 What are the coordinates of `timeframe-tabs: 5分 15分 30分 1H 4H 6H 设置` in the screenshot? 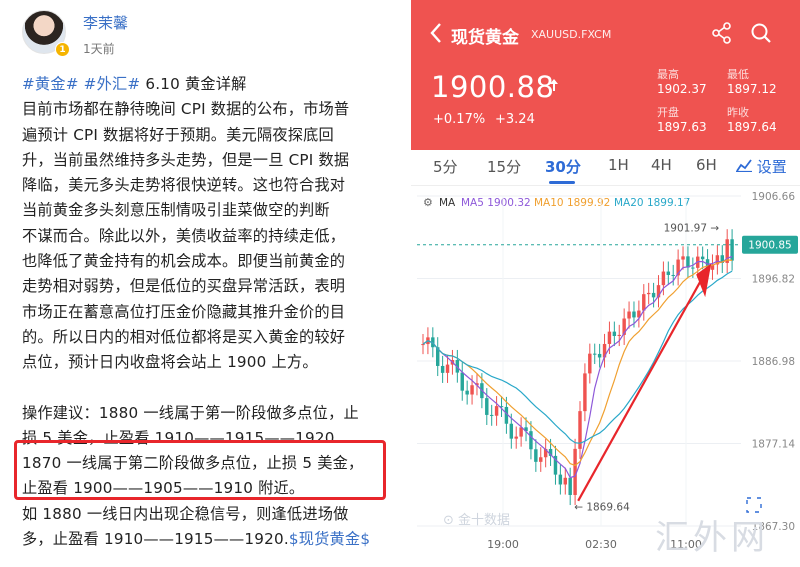 It's located at (605, 168).